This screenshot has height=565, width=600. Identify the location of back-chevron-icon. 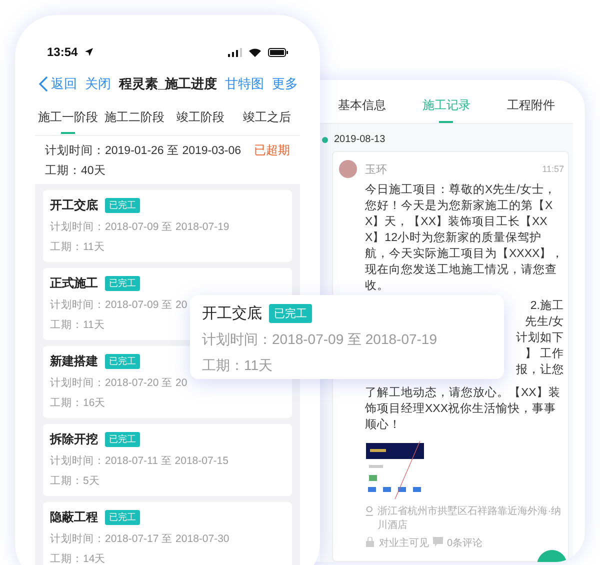
(43, 84).